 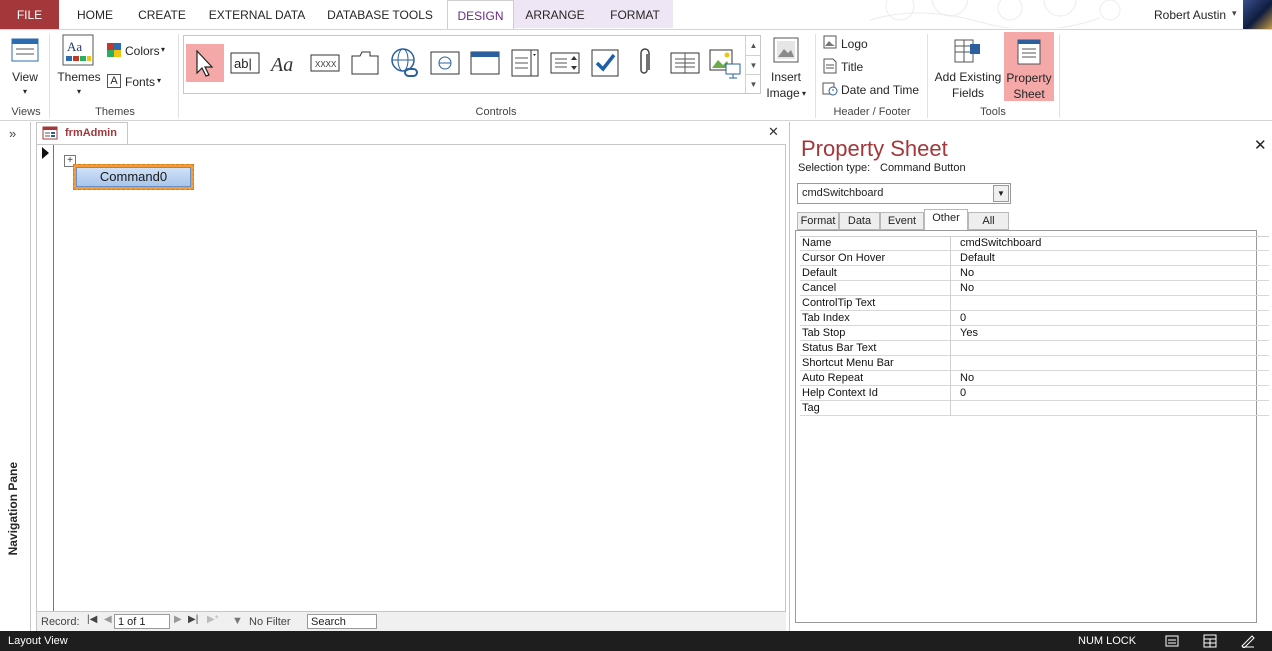 What do you see at coordinates (753, 45) in the screenshot?
I see `gallery-scroll-up-icon: ▲` at bounding box center [753, 45].